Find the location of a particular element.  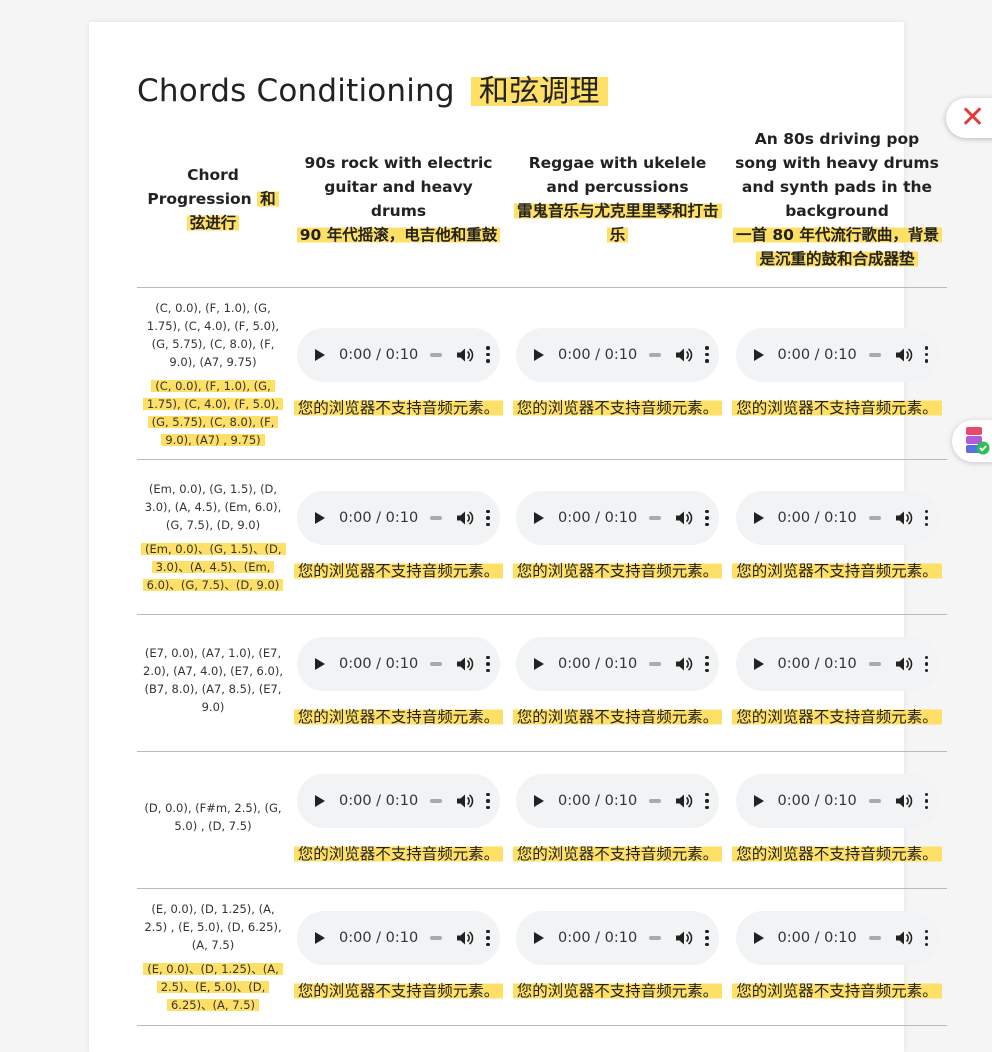

side-app-button is located at coordinates (972, 441).